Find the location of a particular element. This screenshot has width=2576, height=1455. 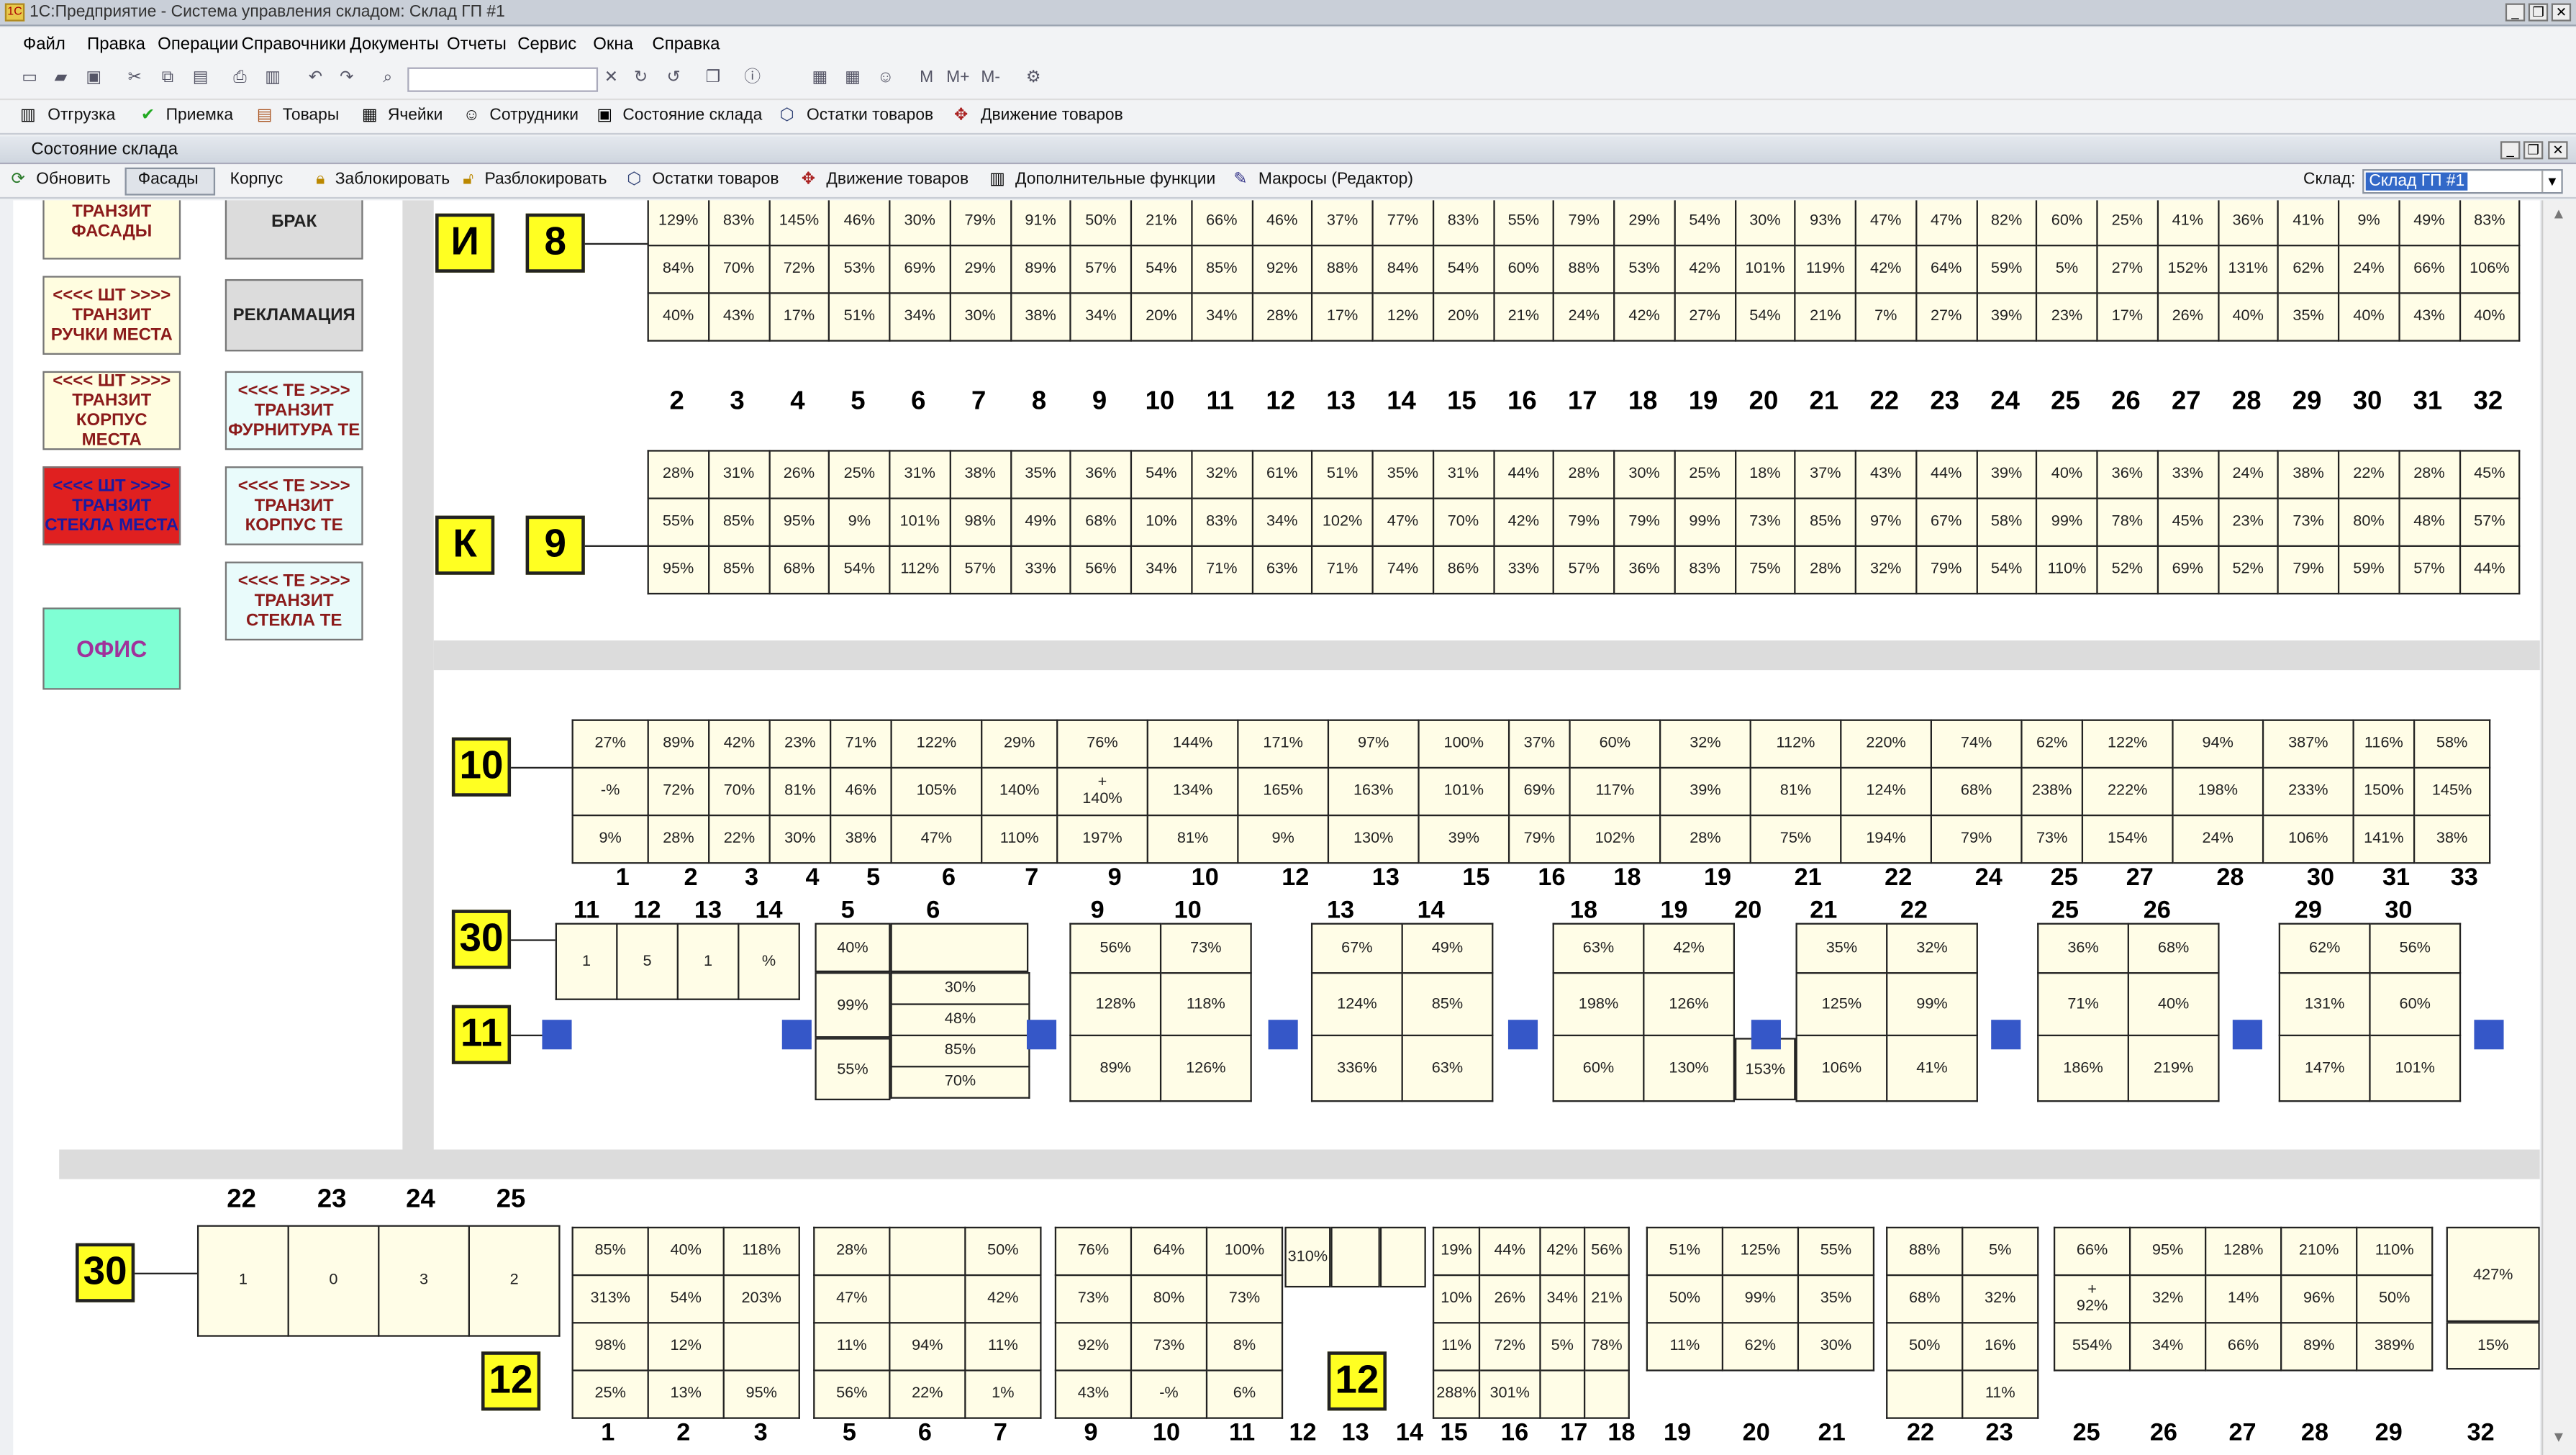

doc-maximize-icon: ❐ is located at coordinates (2533, 150).